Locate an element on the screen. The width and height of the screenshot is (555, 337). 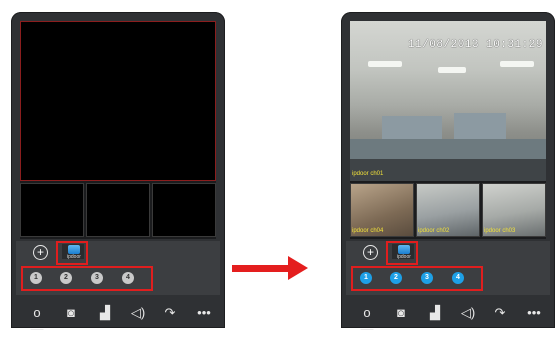
thumbnail-label: ipdoor ch02 is located at coordinates (434, 231).